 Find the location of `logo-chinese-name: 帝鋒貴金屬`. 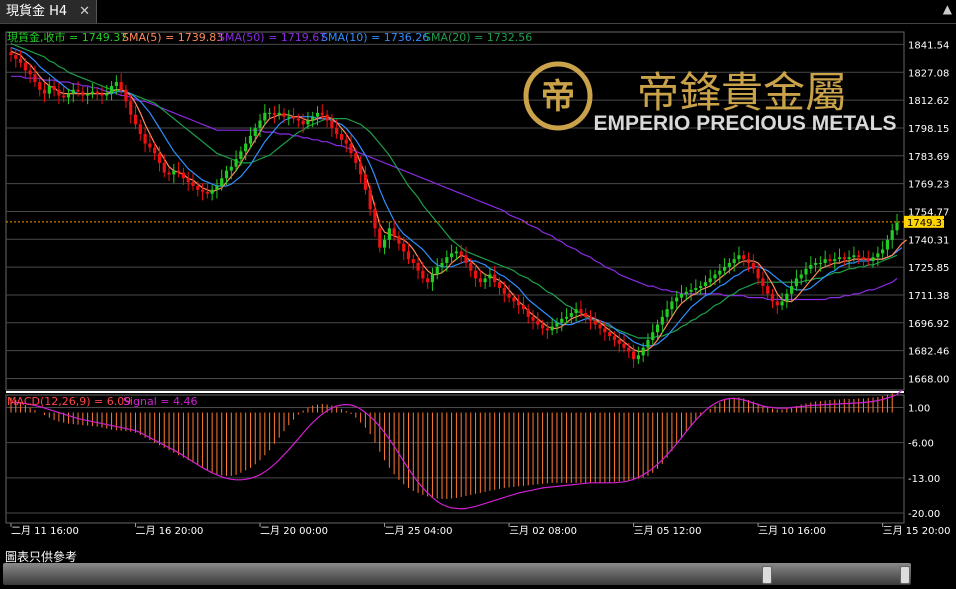

logo-chinese-name: 帝鋒貴金屬 is located at coordinates (742, 92).